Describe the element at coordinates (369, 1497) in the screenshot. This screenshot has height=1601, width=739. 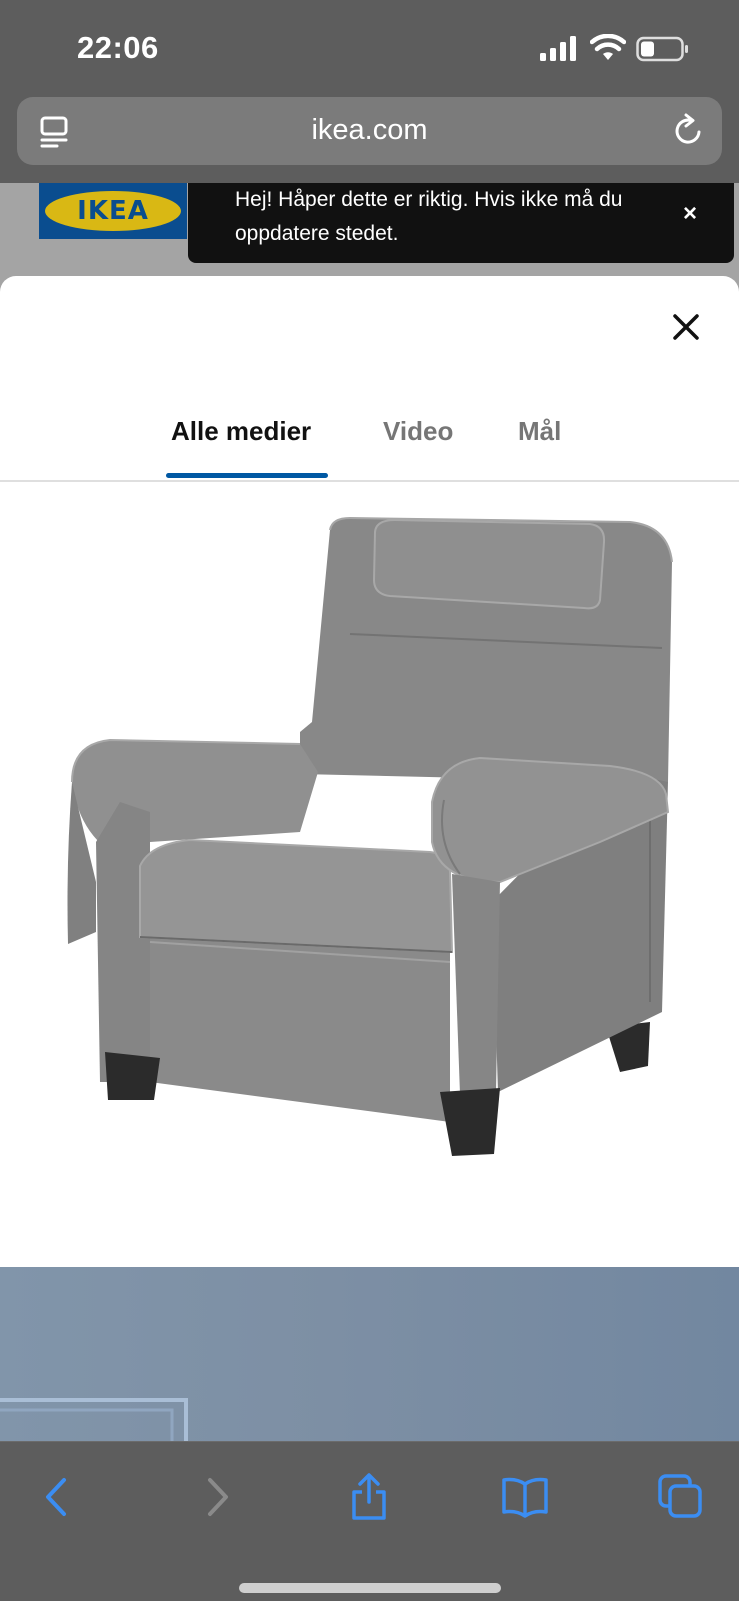
I see `share-icon` at that location.